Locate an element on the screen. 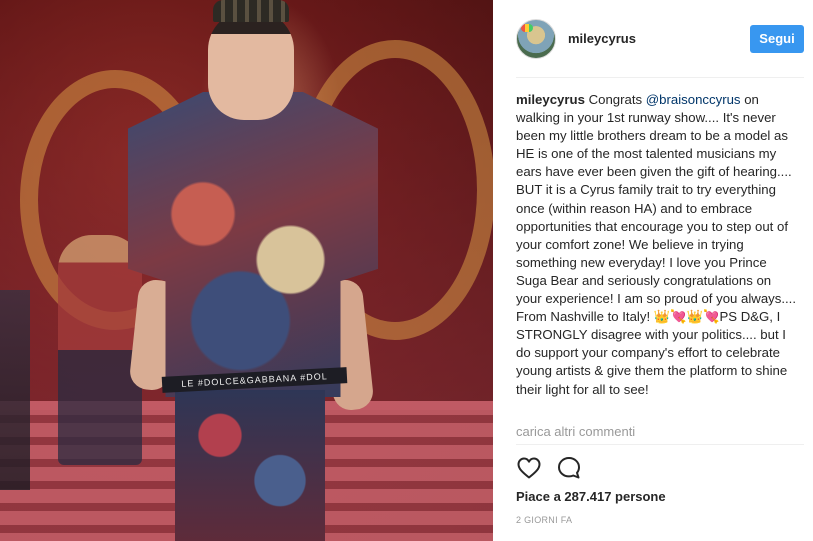  post-timestamp: 2 GIORNI FA is located at coordinates (544, 520).